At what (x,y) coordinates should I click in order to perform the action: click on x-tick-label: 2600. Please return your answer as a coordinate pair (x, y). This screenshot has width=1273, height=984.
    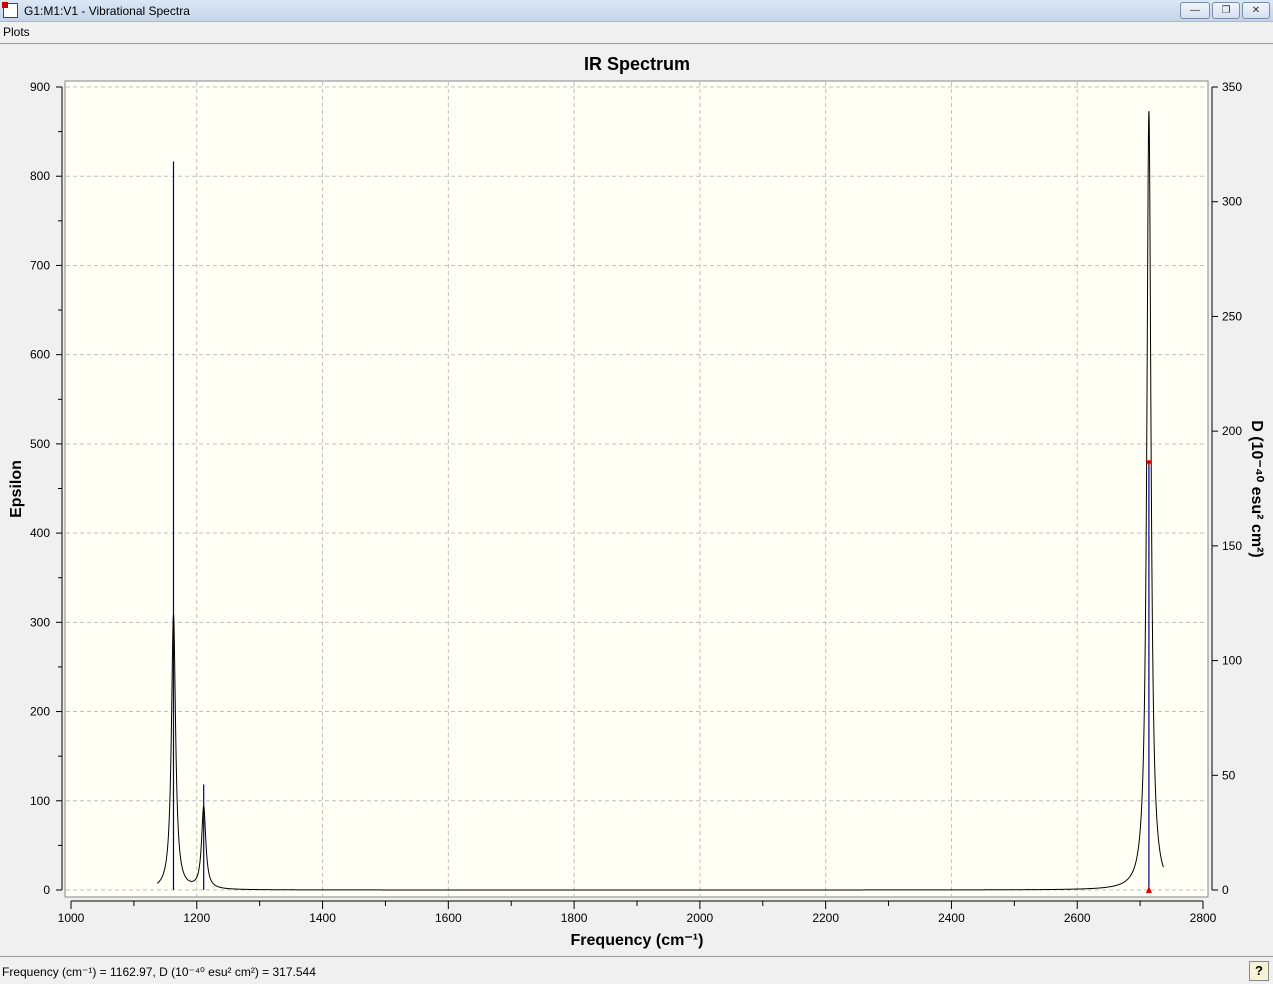
    Looking at the image, I should click on (1077, 918).